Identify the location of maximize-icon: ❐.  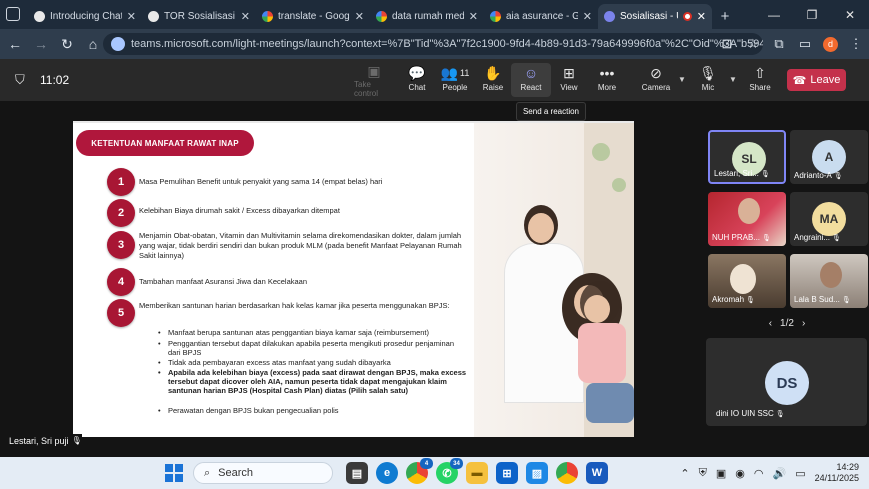
(812, 14).